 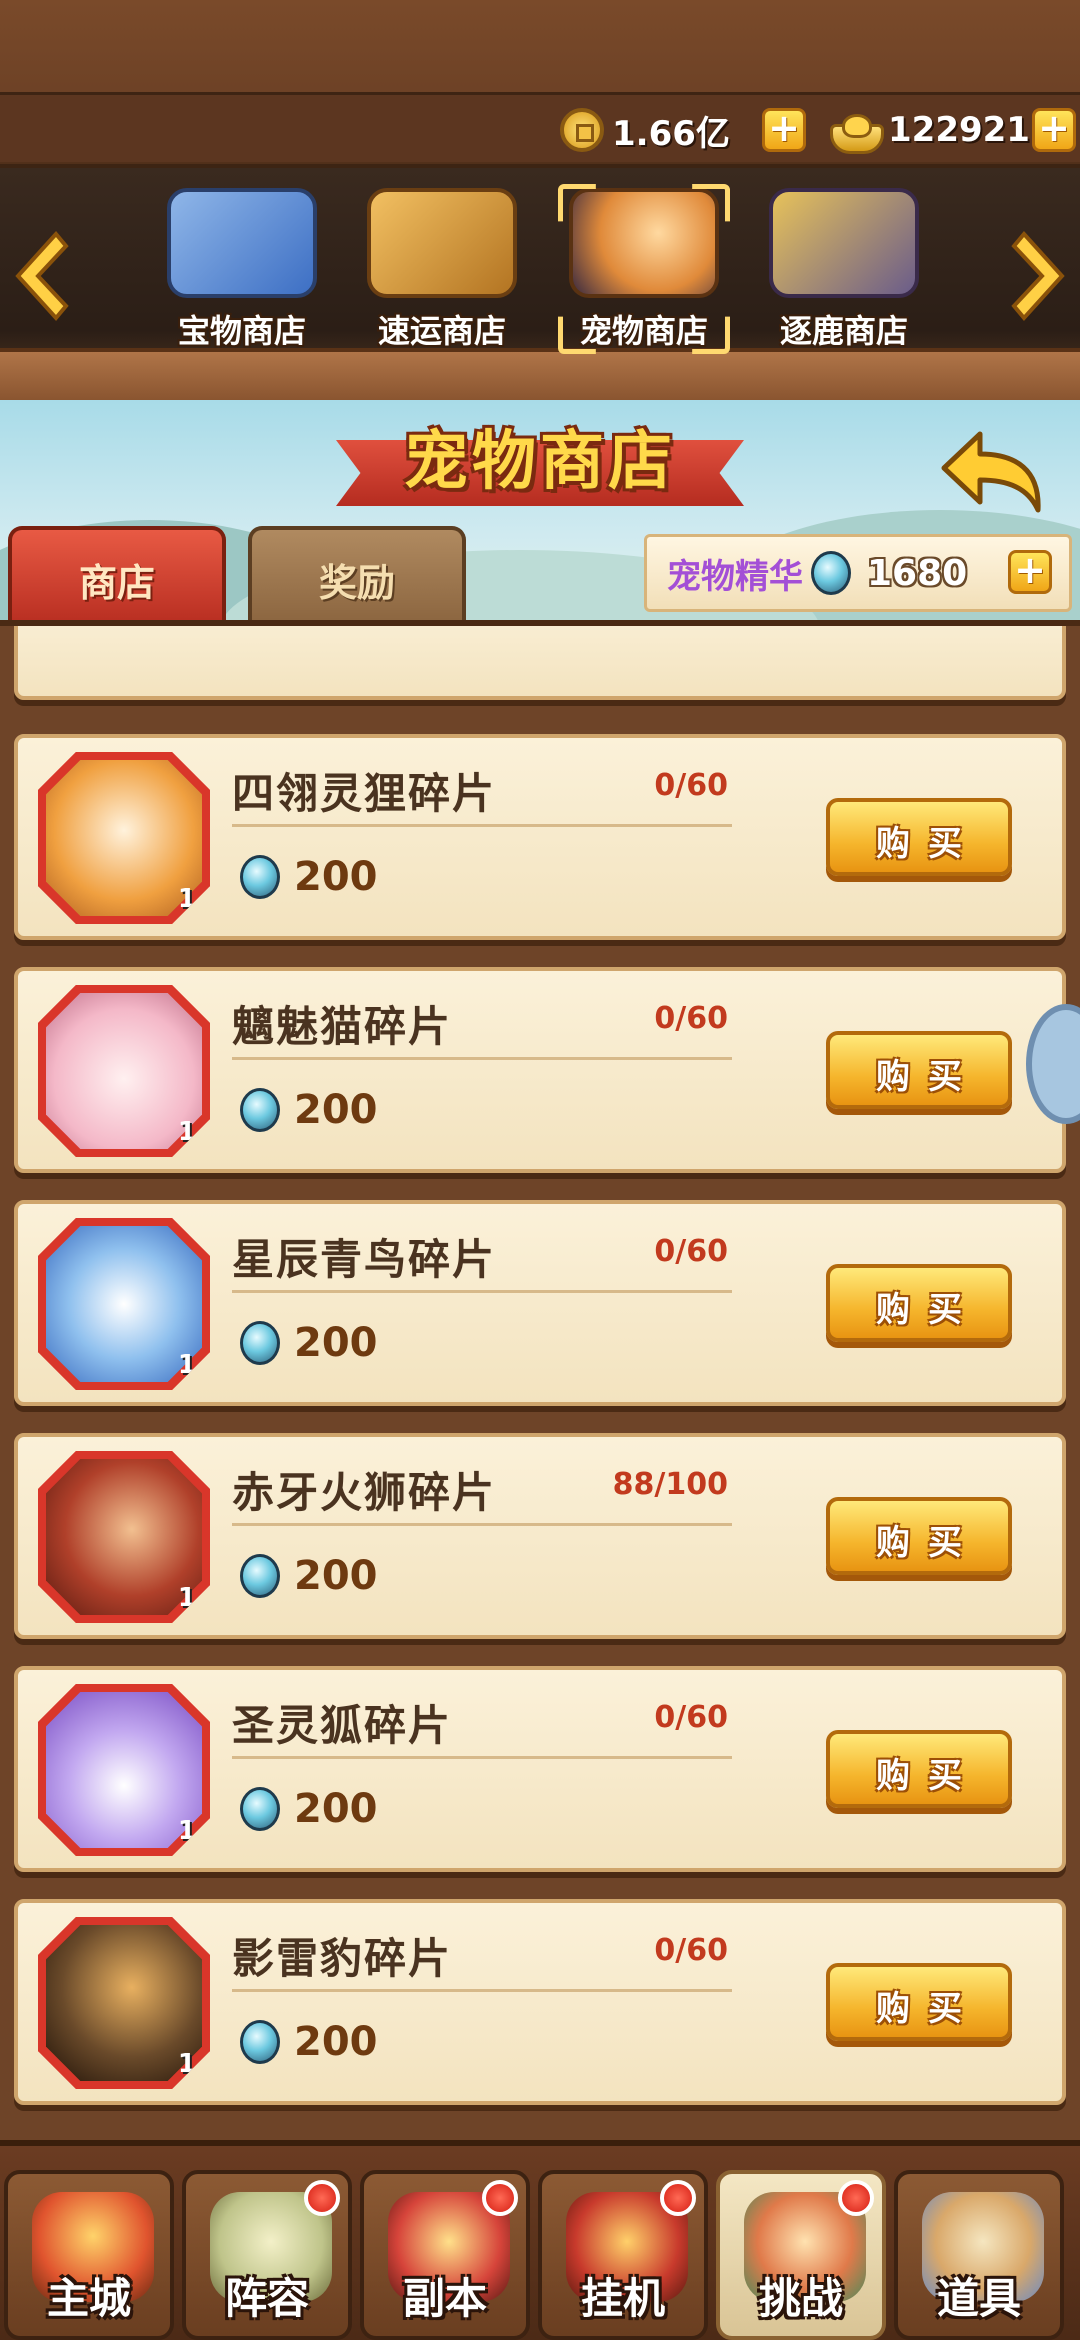 I want to click on shop-title-ribbon: 宠物商店, so click(x=540, y=465).